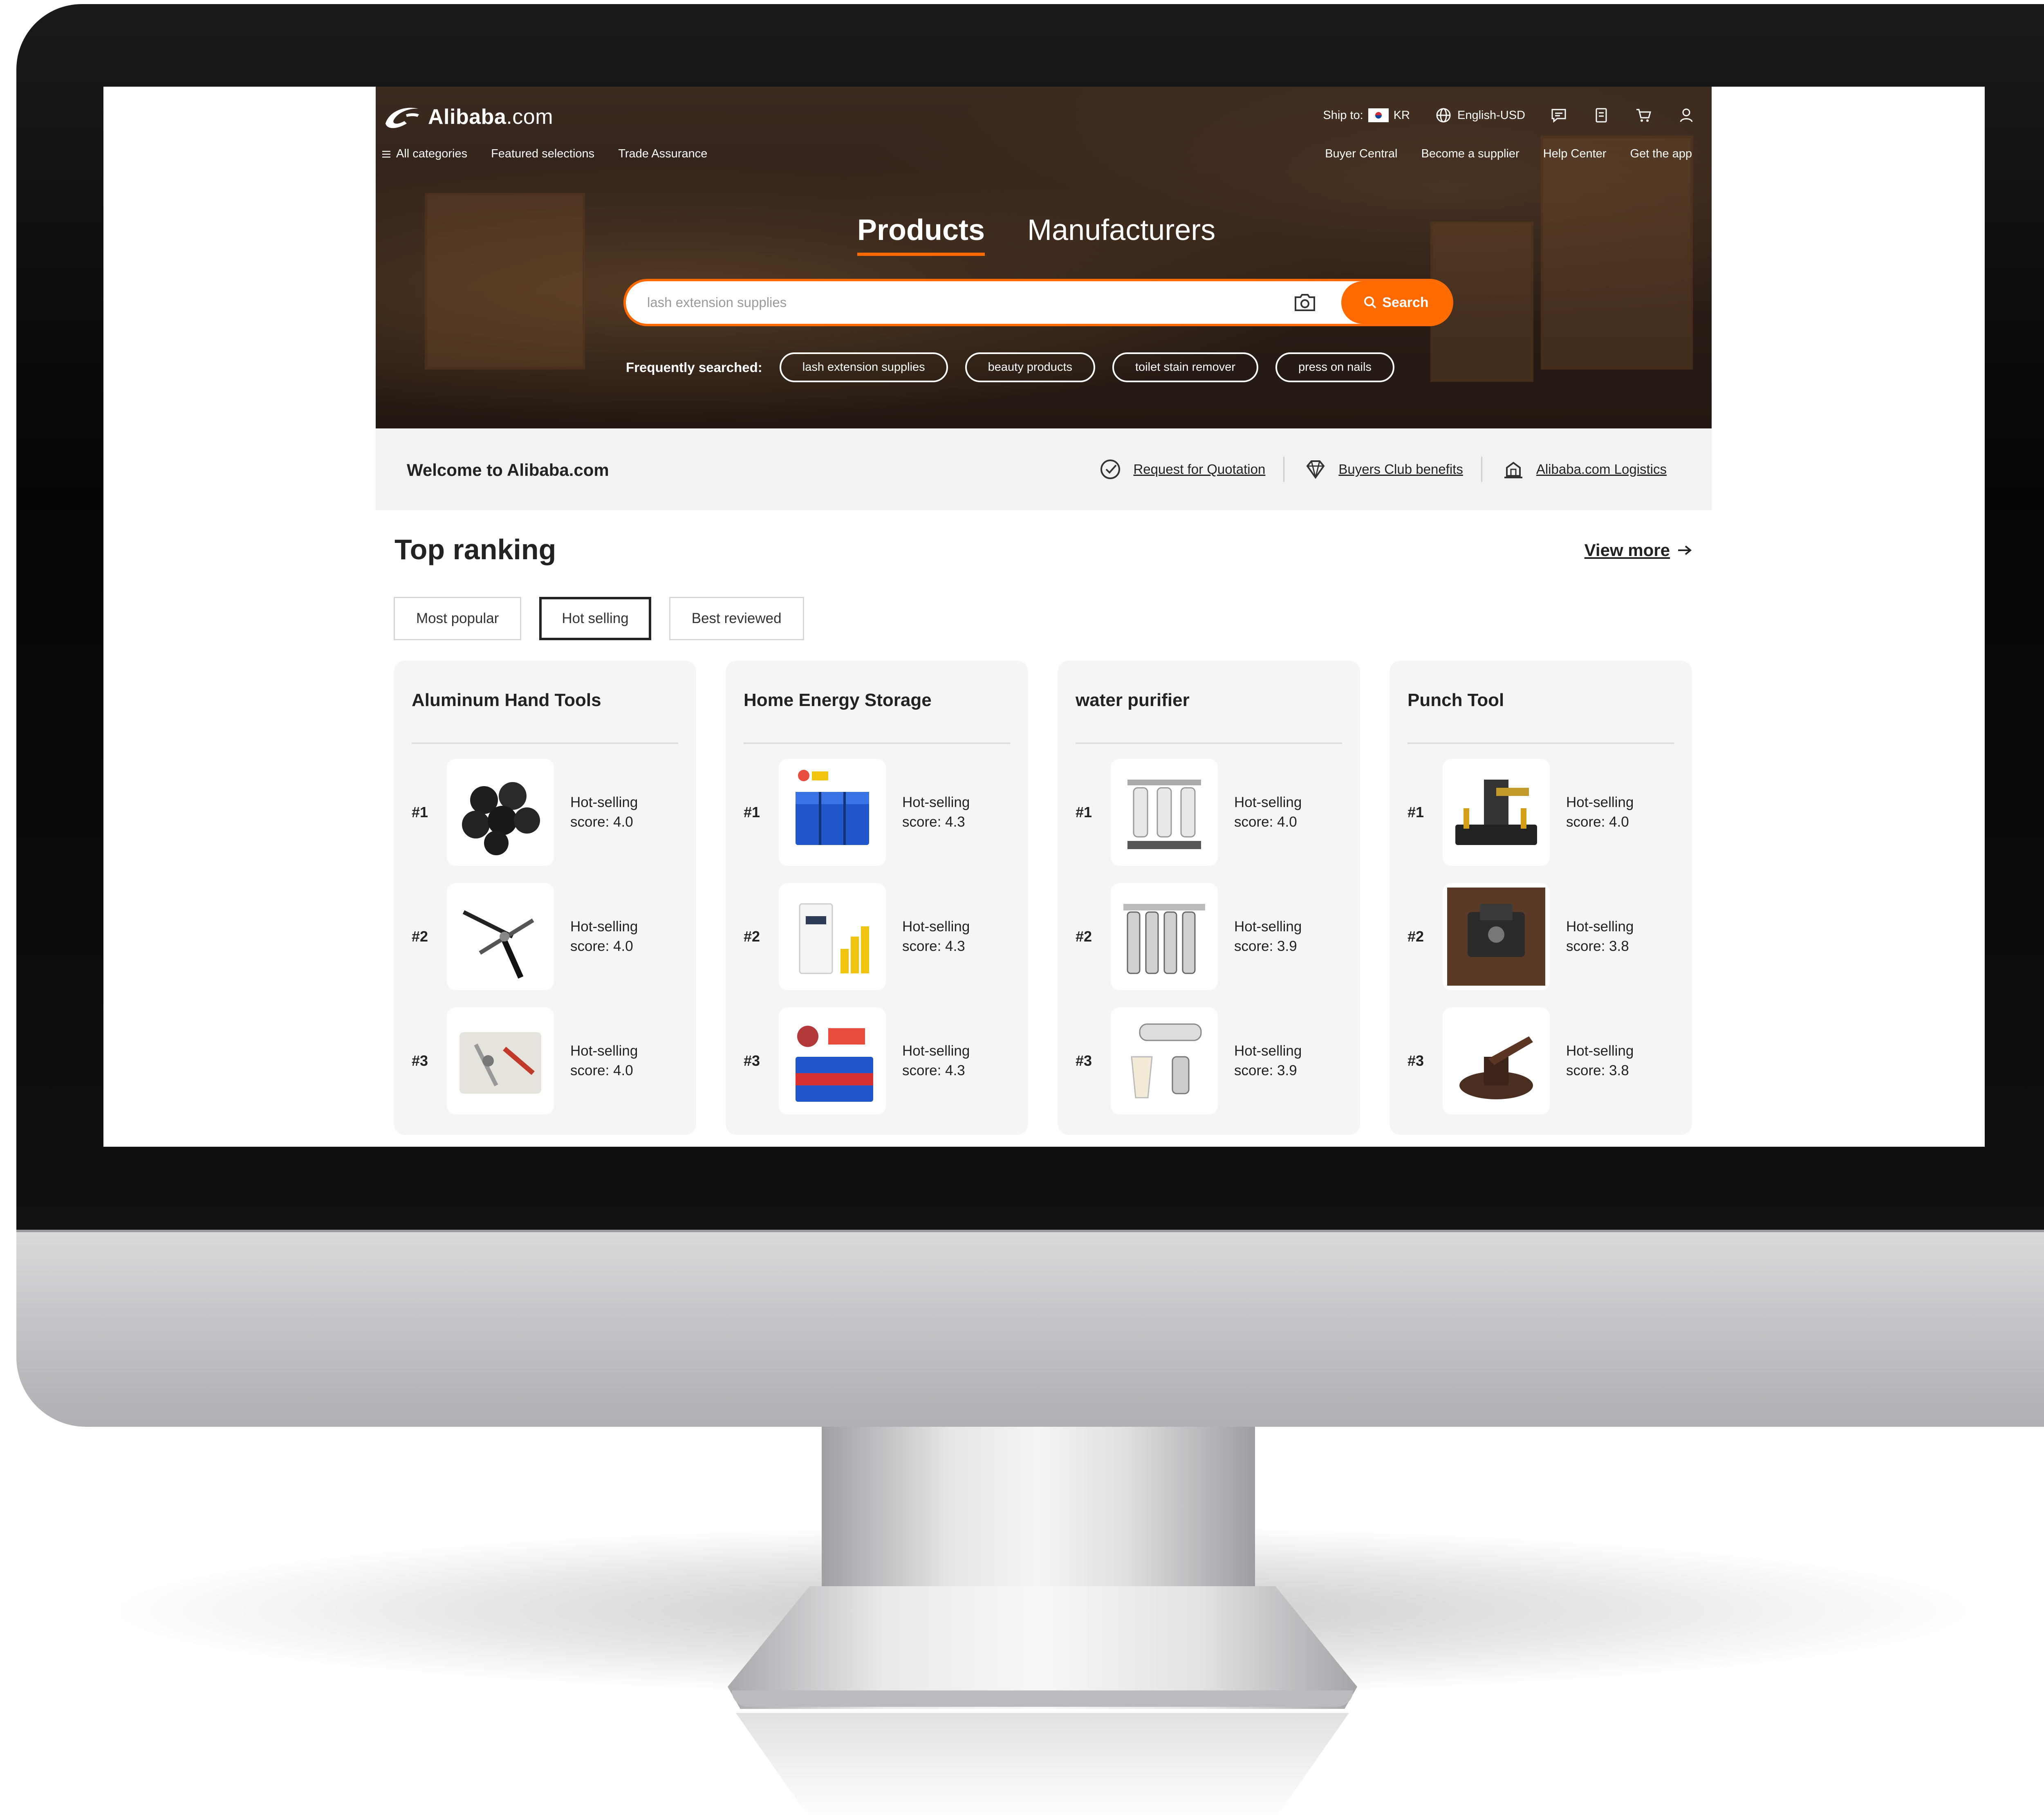  Describe the element at coordinates (1200, 469) in the screenshot. I see `rfq-label: Request for Quotation` at that location.